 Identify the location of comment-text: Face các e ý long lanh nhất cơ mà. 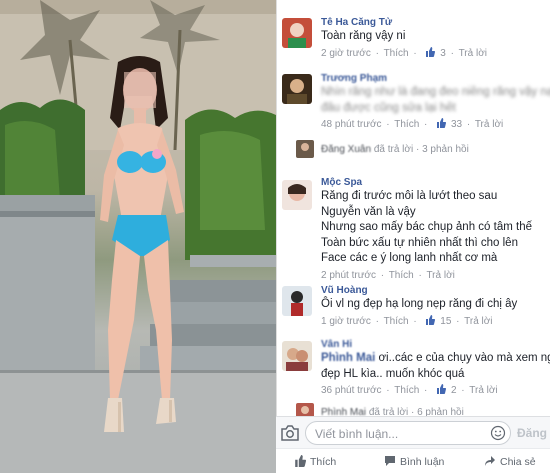
(409, 258).